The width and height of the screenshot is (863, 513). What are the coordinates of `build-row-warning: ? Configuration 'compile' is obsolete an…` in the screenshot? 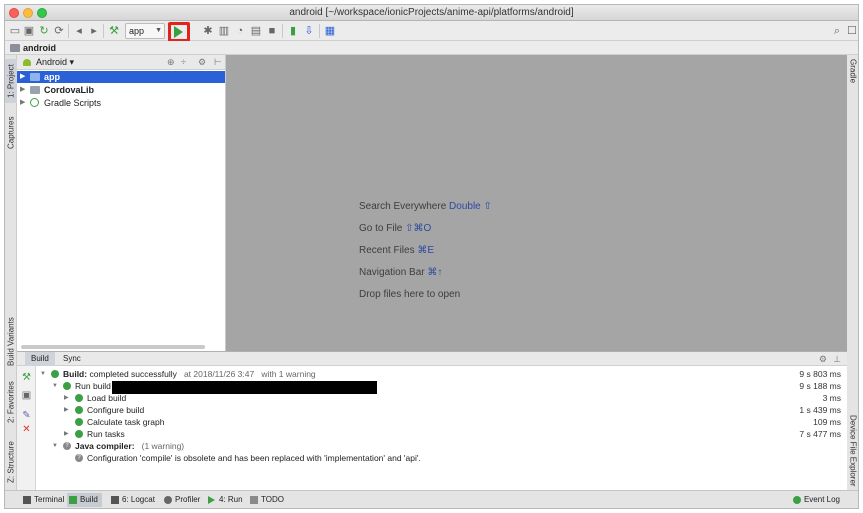 It's located at (441, 458).